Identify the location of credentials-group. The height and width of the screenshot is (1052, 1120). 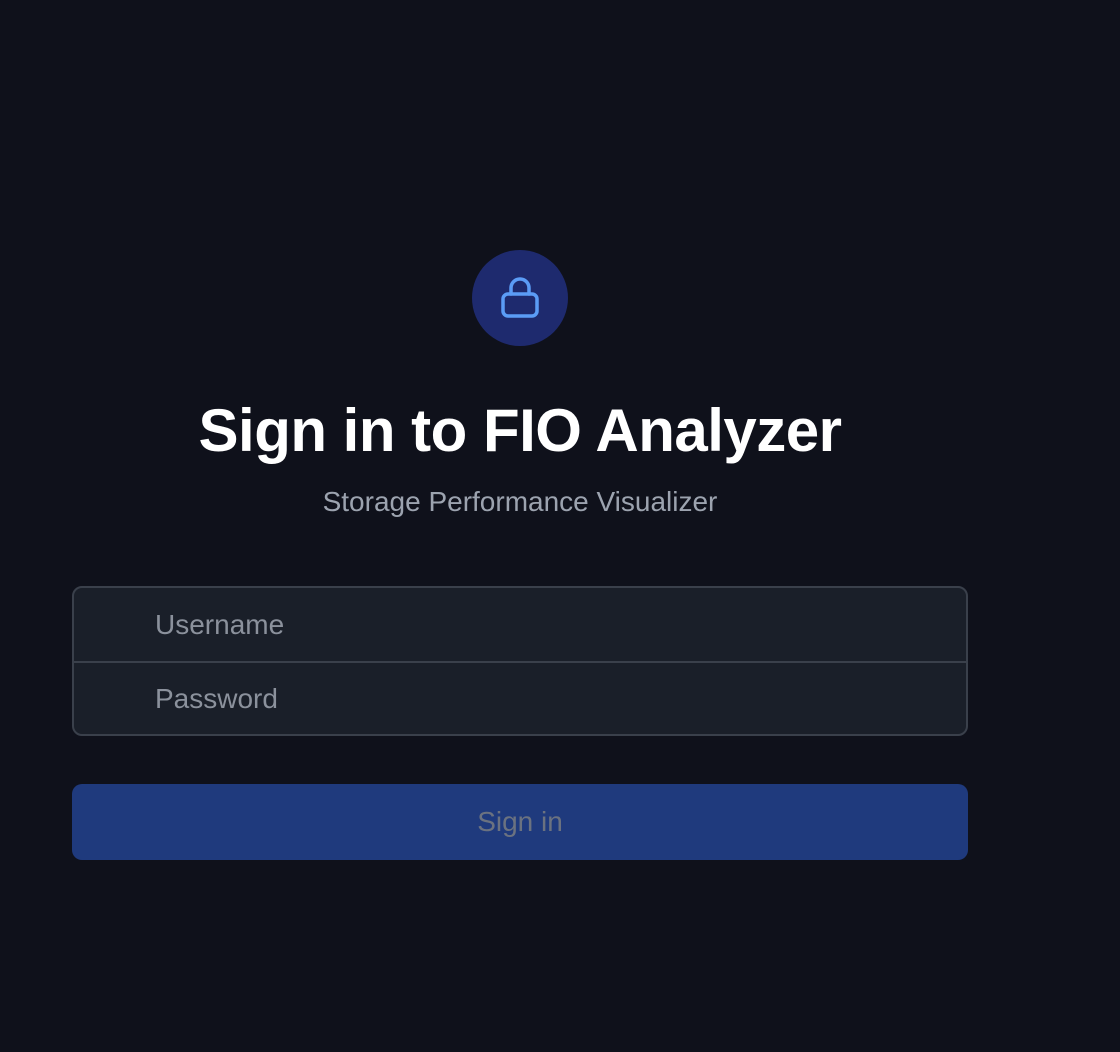
(520, 661).